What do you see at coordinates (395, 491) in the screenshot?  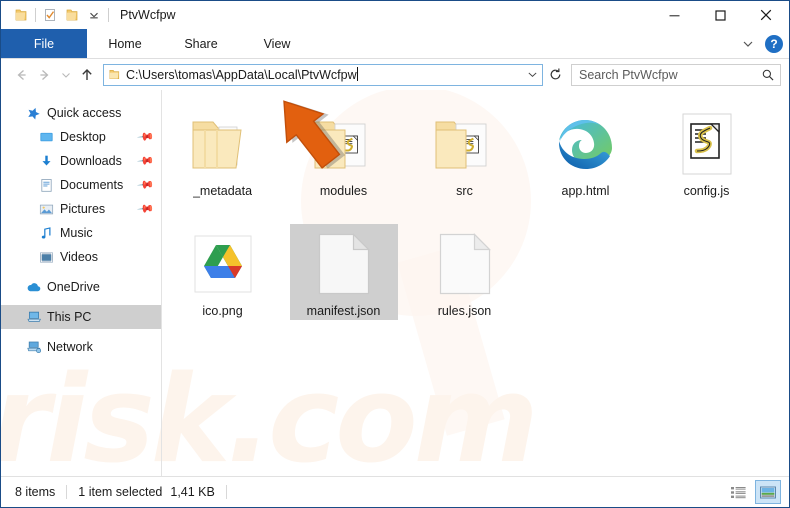 I see `status-bar: 8 items 1 item selected 1,41 KB` at bounding box center [395, 491].